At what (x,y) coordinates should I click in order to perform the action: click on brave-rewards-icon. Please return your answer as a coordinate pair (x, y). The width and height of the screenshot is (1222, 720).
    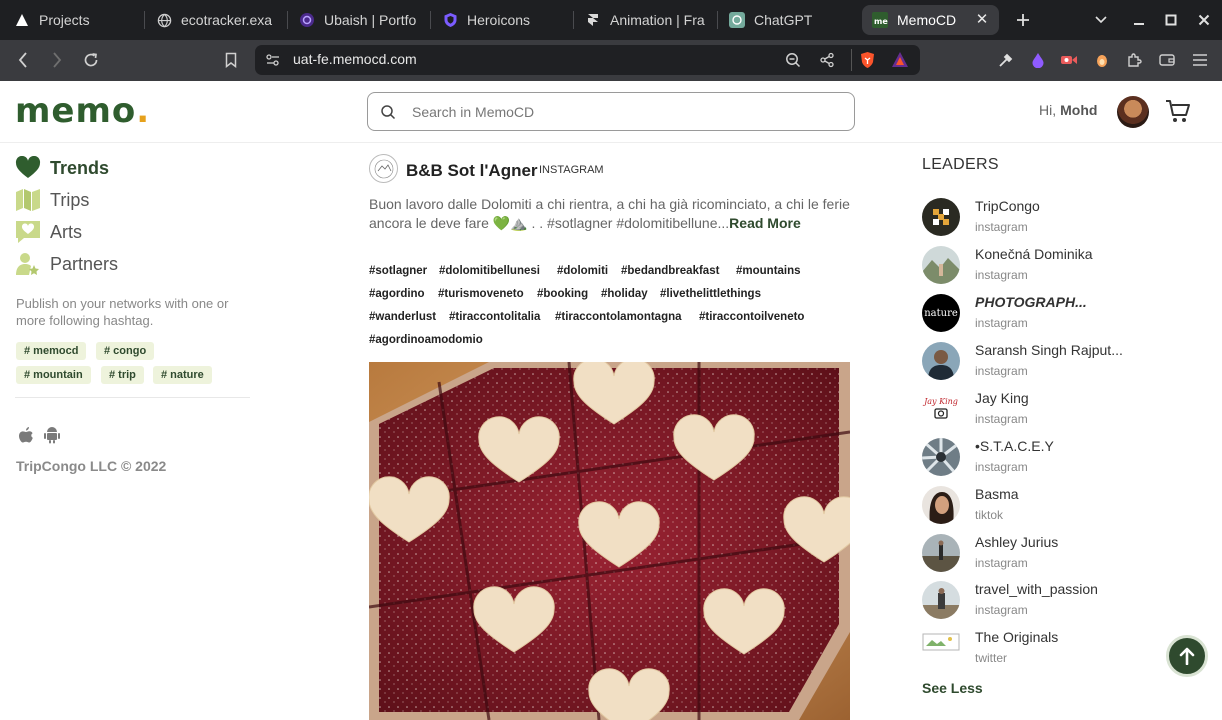
    Looking at the image, I should click on (900, 61).